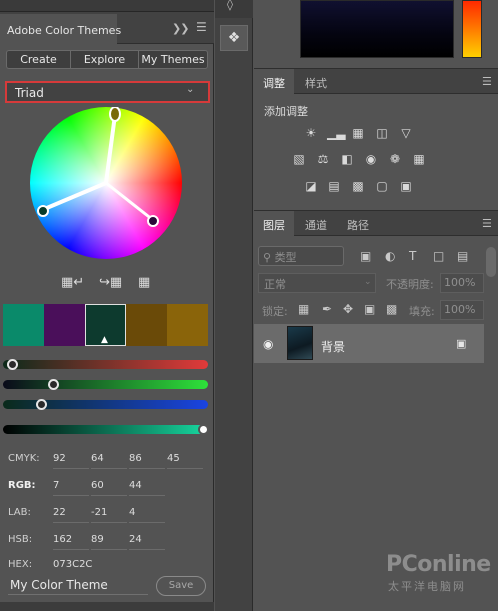  What do you see at coordinates (376, 81) in the screenshot?
I see `adjustments-tab-bar: 调整 样式 ☰` at bounding box center [376, 81].